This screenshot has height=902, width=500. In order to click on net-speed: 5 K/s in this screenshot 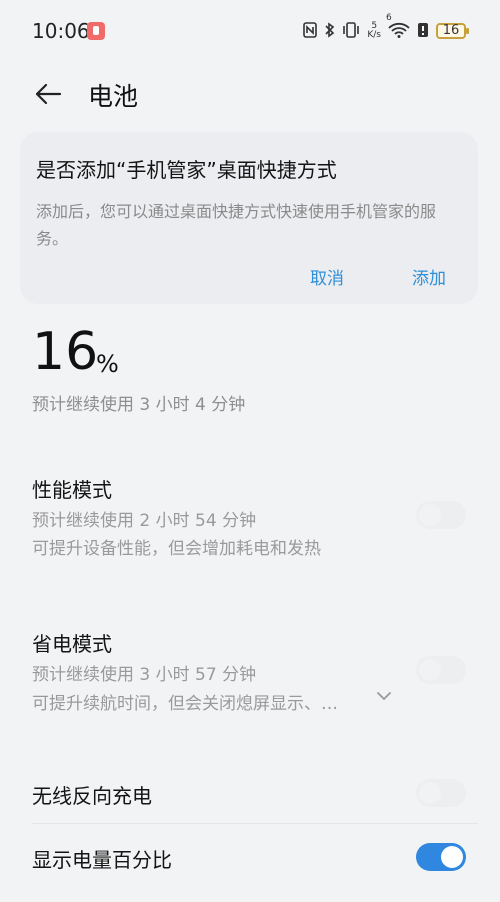, I will do `click(374, 31)`.